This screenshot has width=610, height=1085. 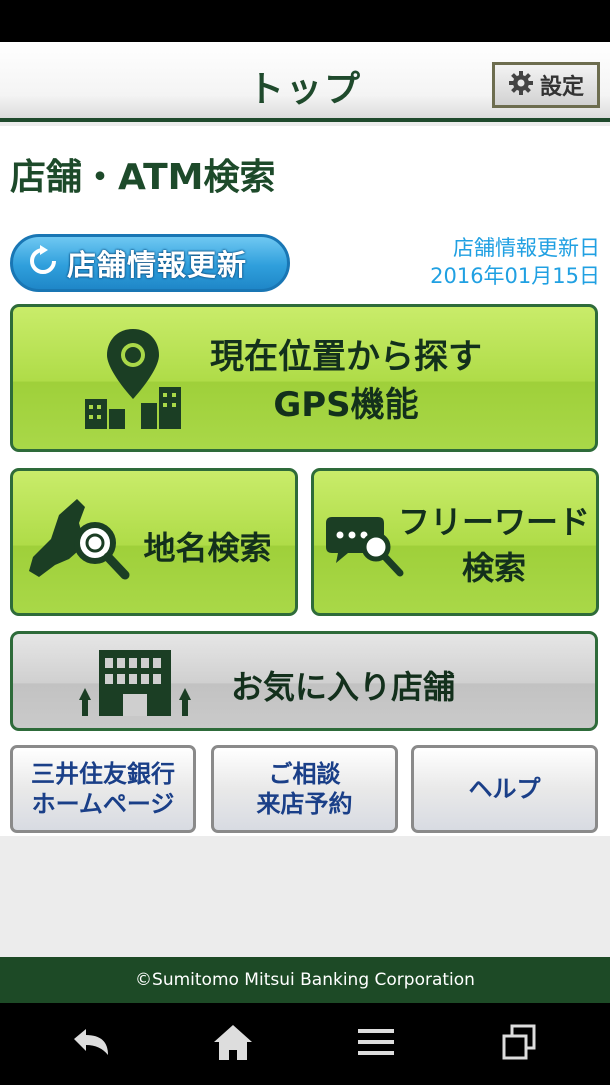 I want to click on home-icon, so click(x=233, y=1044).